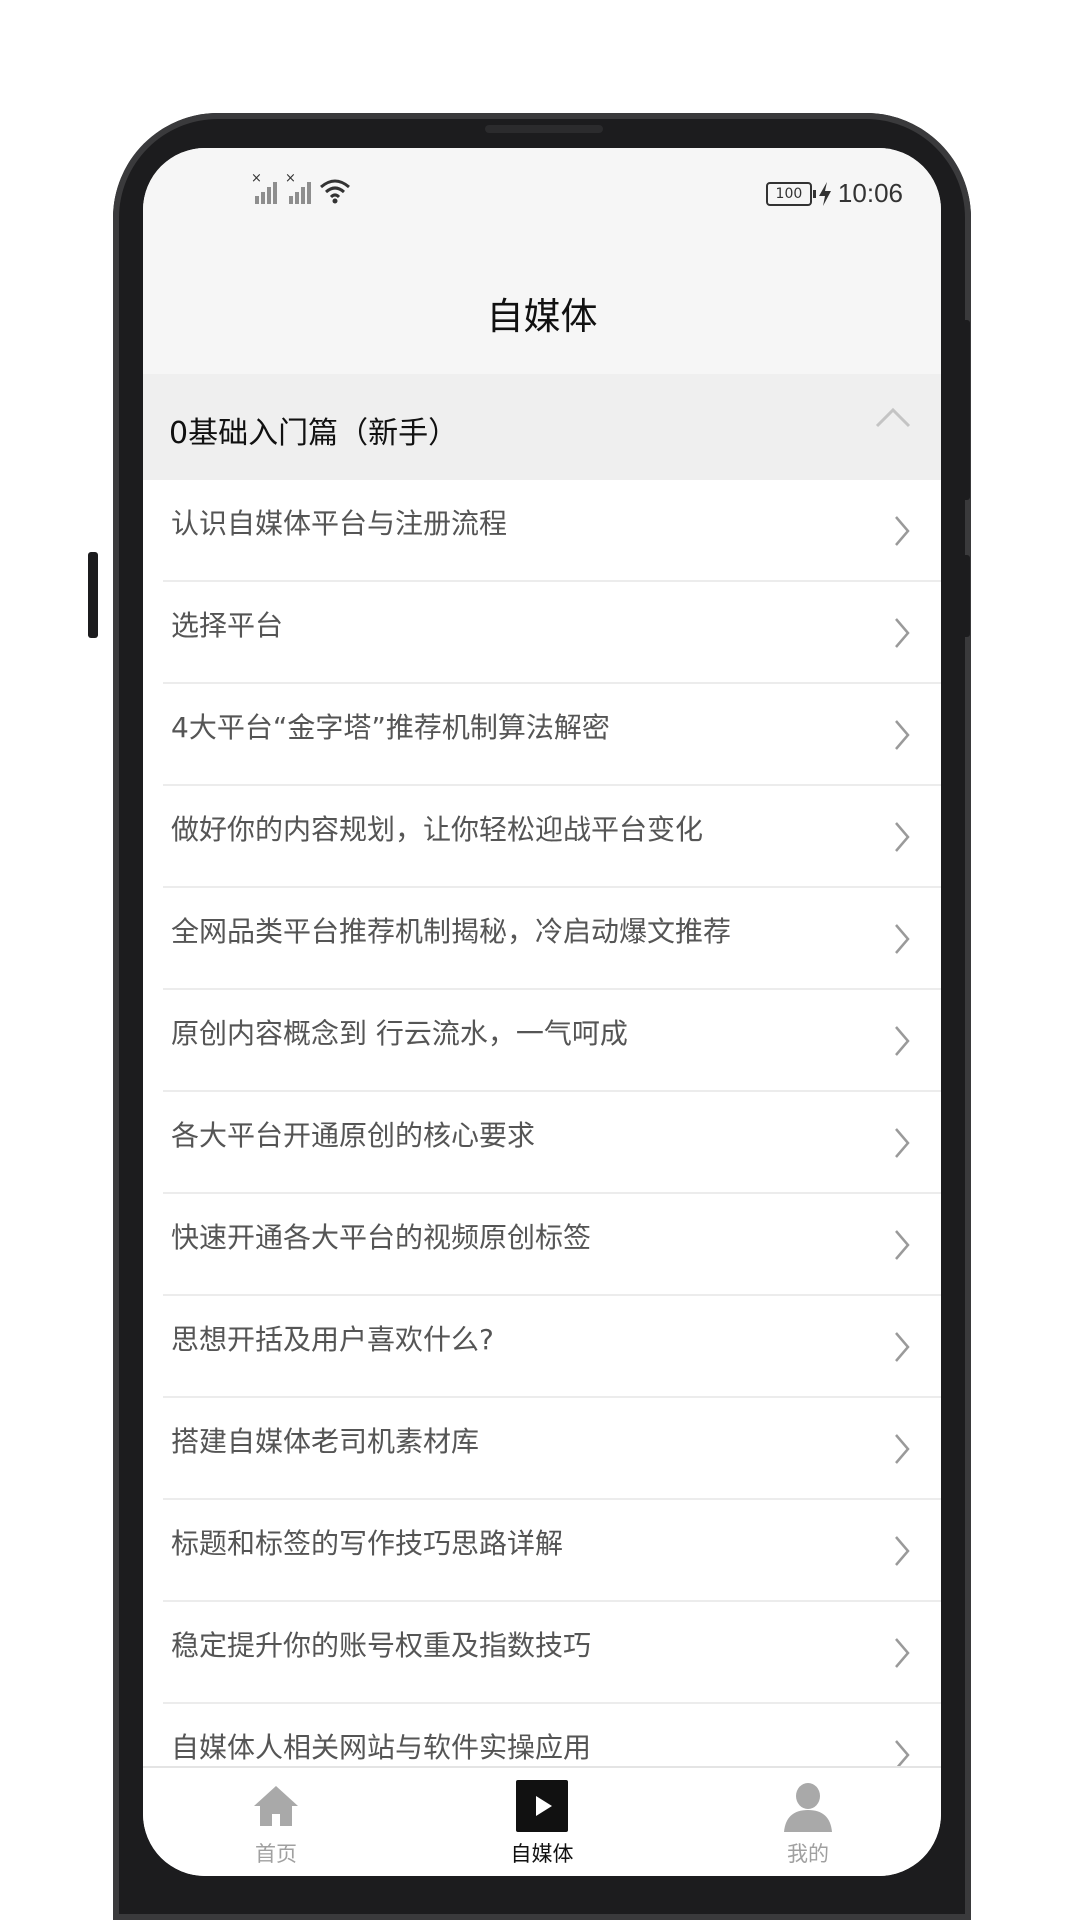  I want to click on list-item: 快速开通各大平台的视频原创标签, so click(552, 1245).